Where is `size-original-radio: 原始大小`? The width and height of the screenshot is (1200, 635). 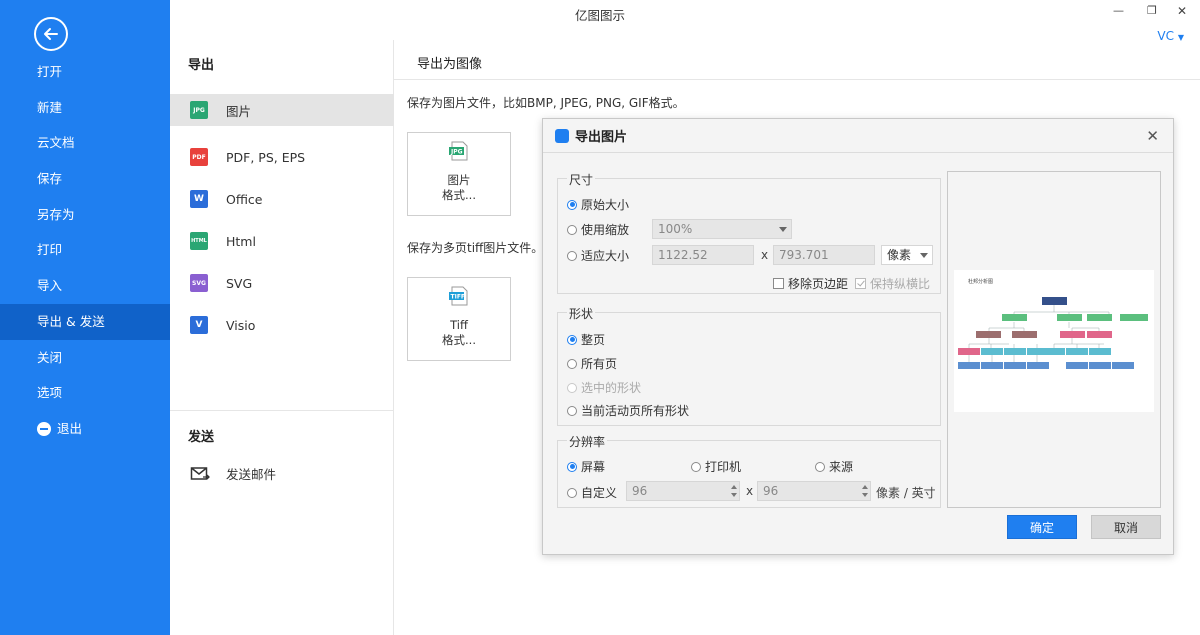 size-original-radio: 原始大小 is located at coordinates (598, 204).